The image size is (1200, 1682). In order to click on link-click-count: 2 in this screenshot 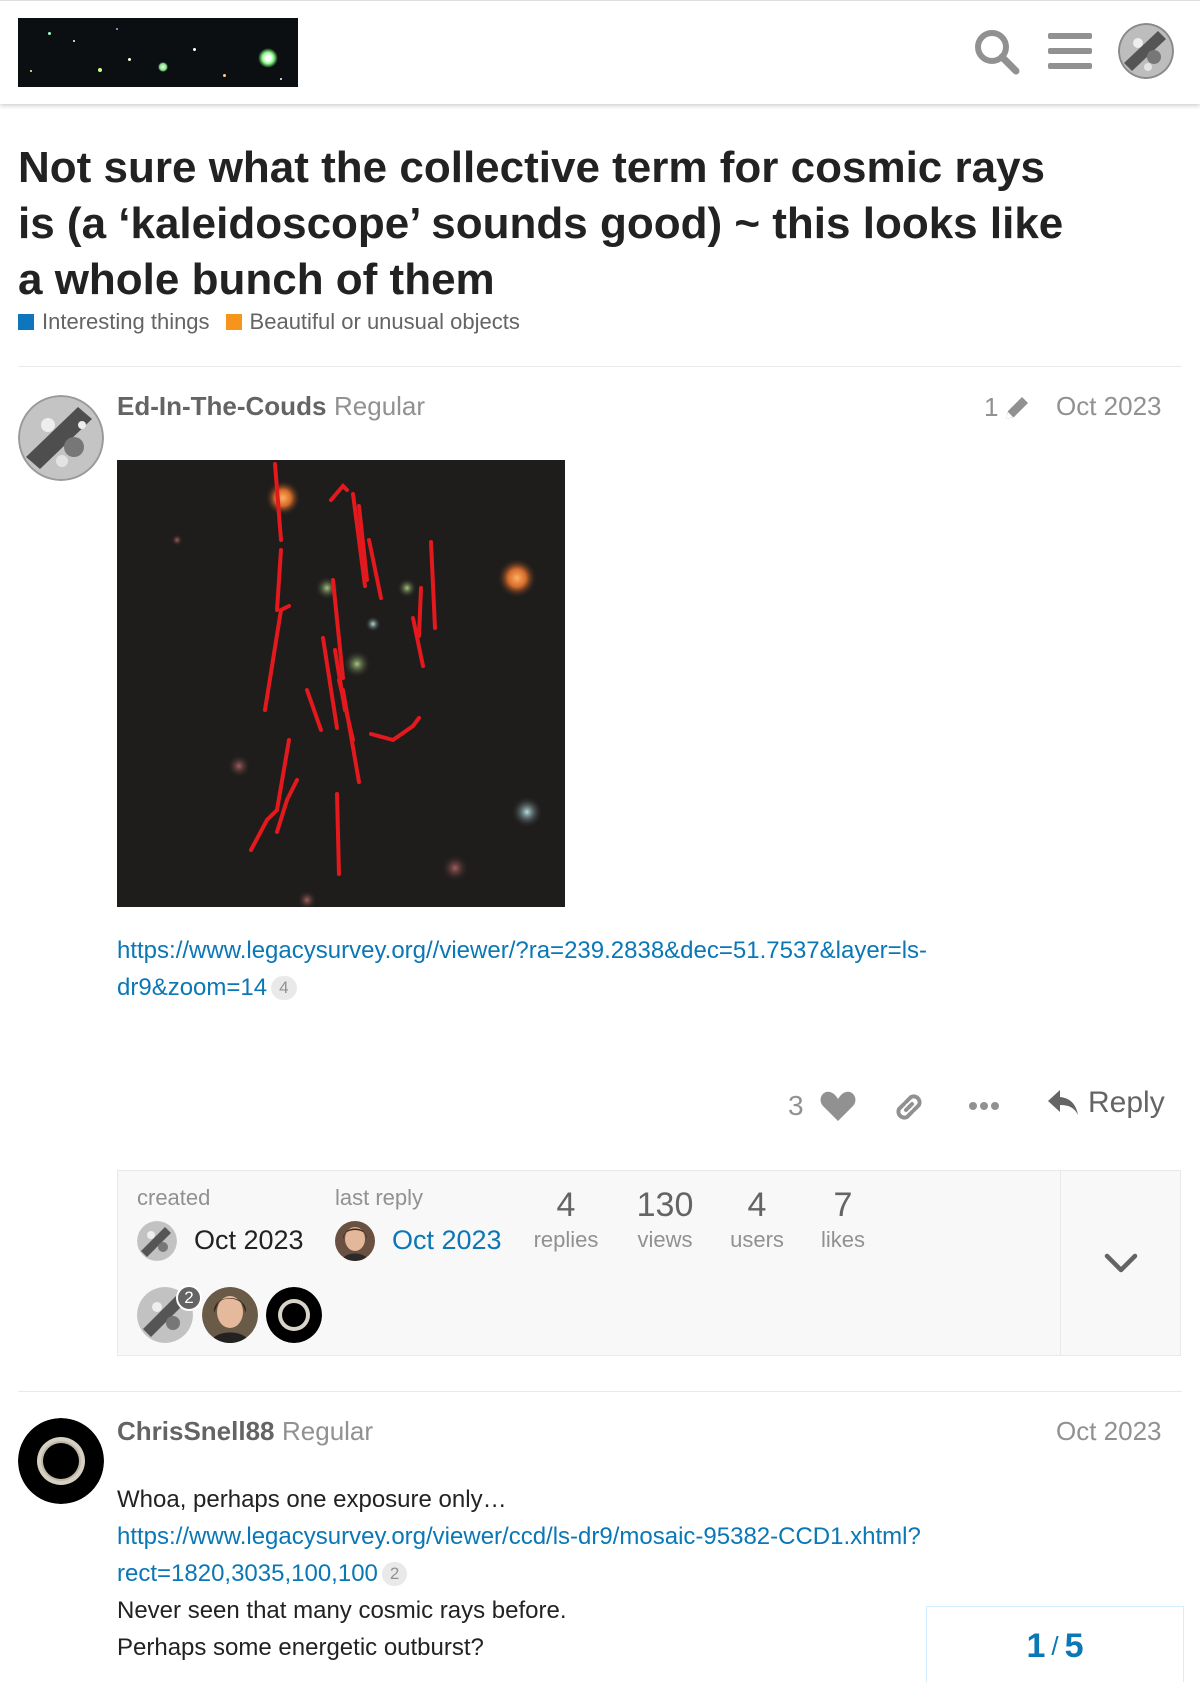, I will do `click(394, 1574)`.